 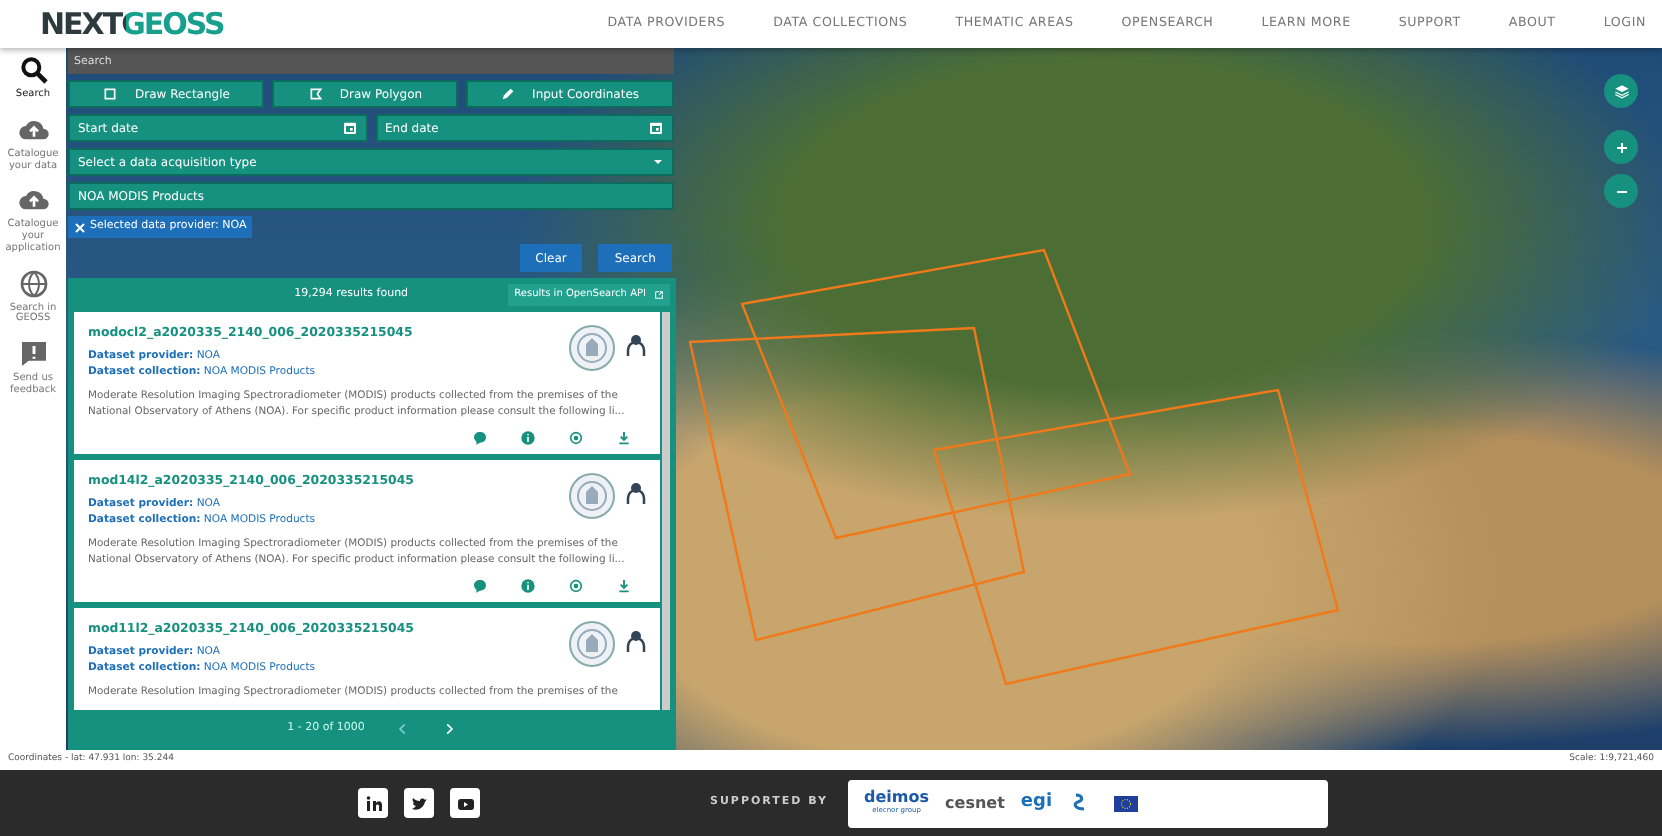 I want to click on close-icon, so click(x=80, y=227).